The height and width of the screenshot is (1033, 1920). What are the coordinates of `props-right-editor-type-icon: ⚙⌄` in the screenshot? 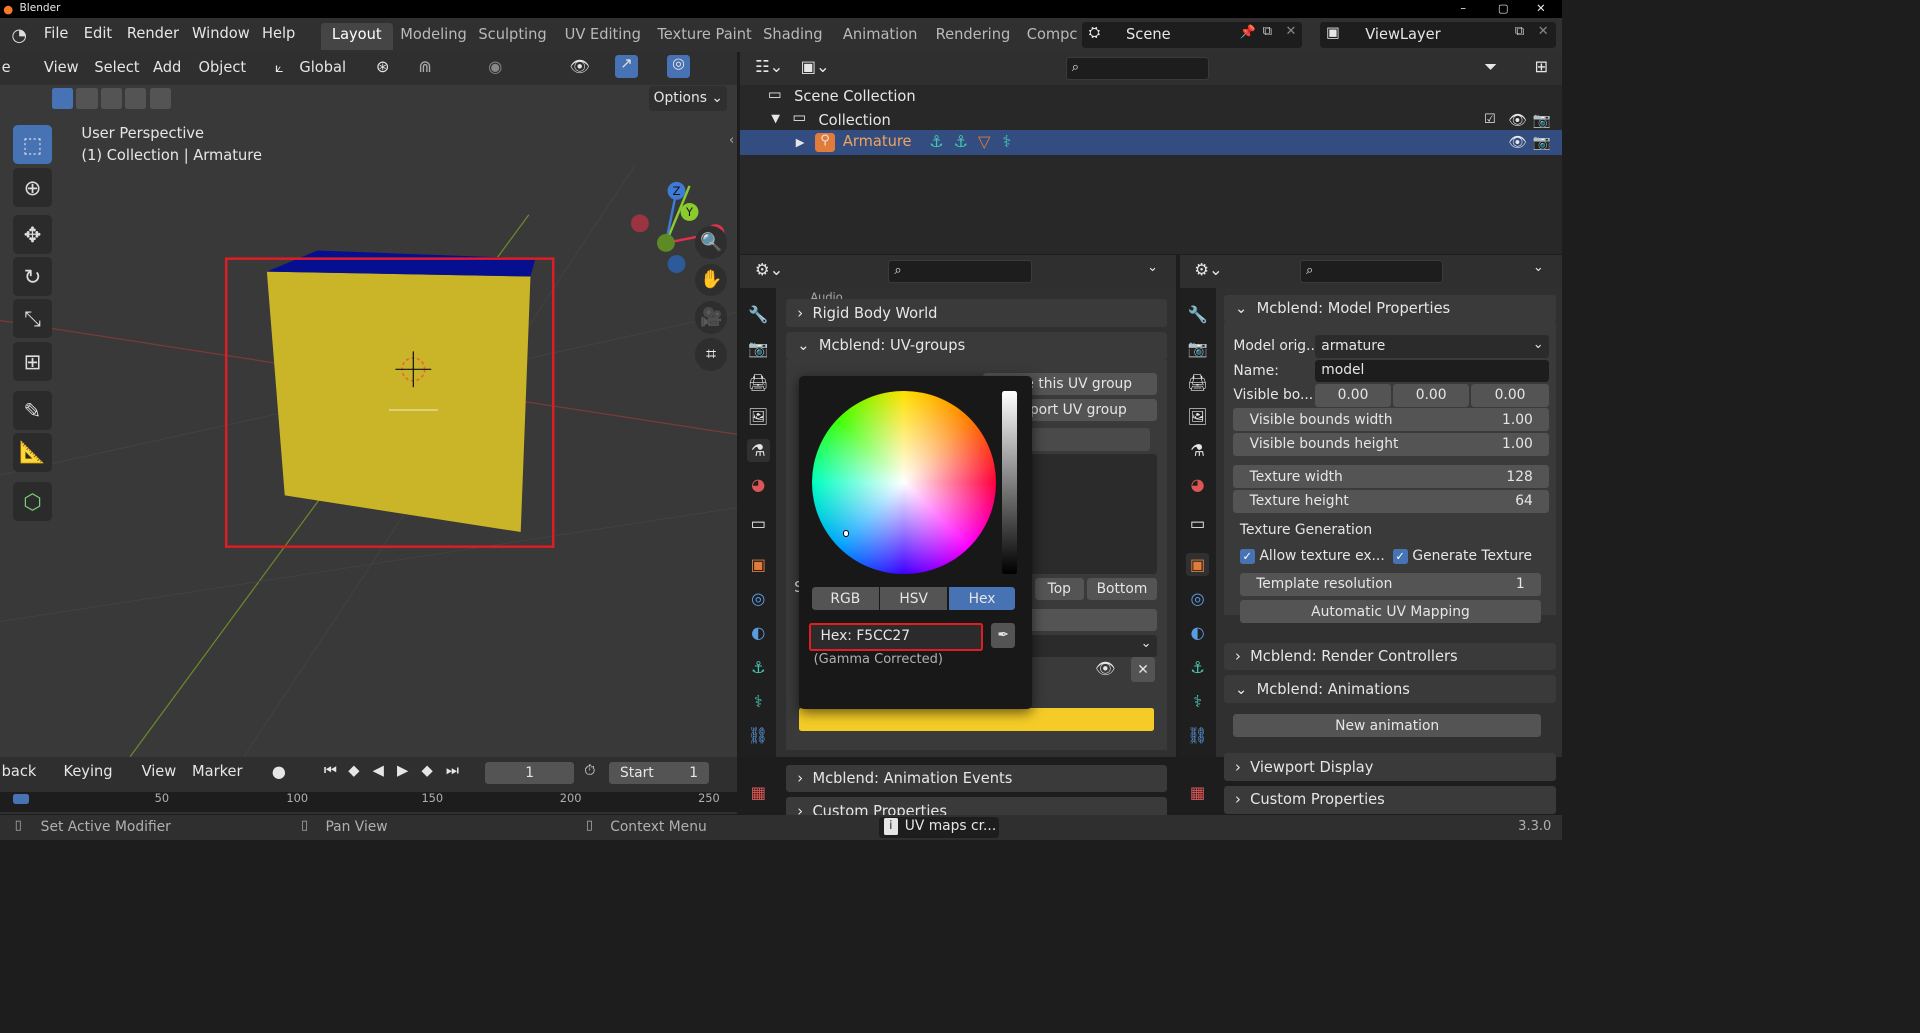 It's located at (1208, 269).